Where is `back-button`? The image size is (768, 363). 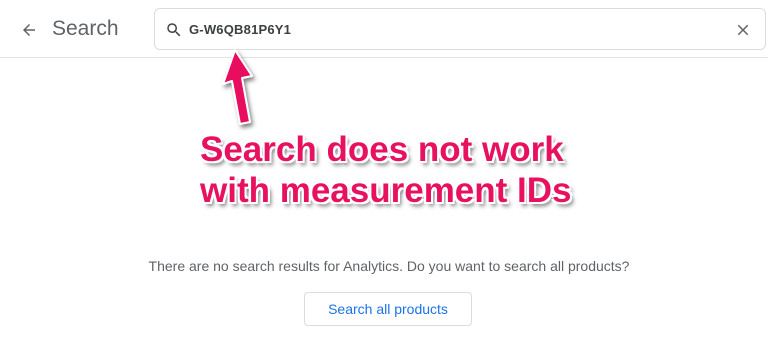
back-button is located at coordinates (29, 30).